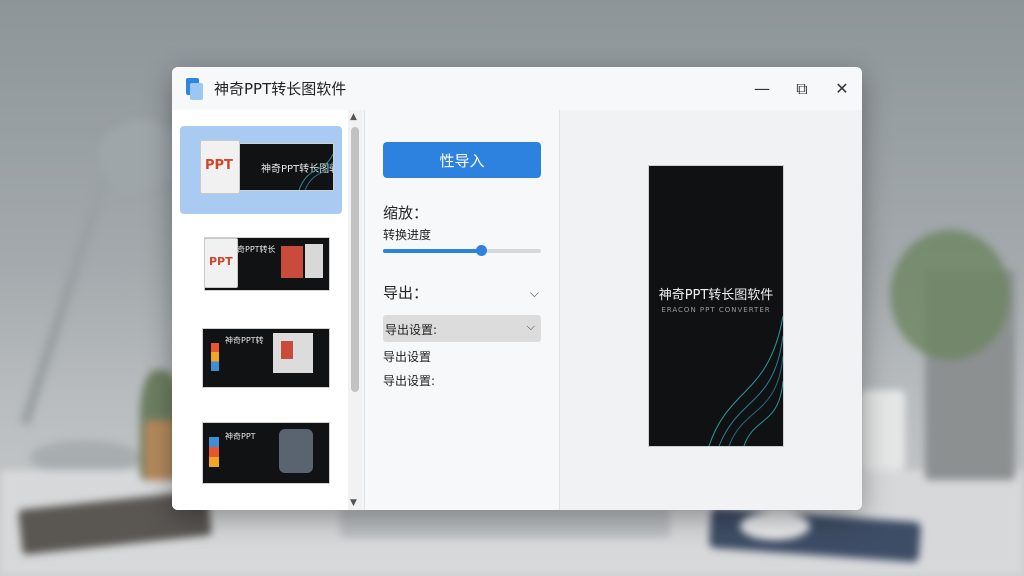  I want to click on long-image-preview: 神奇PPT转长图软件 ERACON PPT CONVERTER, so click(716, 306).